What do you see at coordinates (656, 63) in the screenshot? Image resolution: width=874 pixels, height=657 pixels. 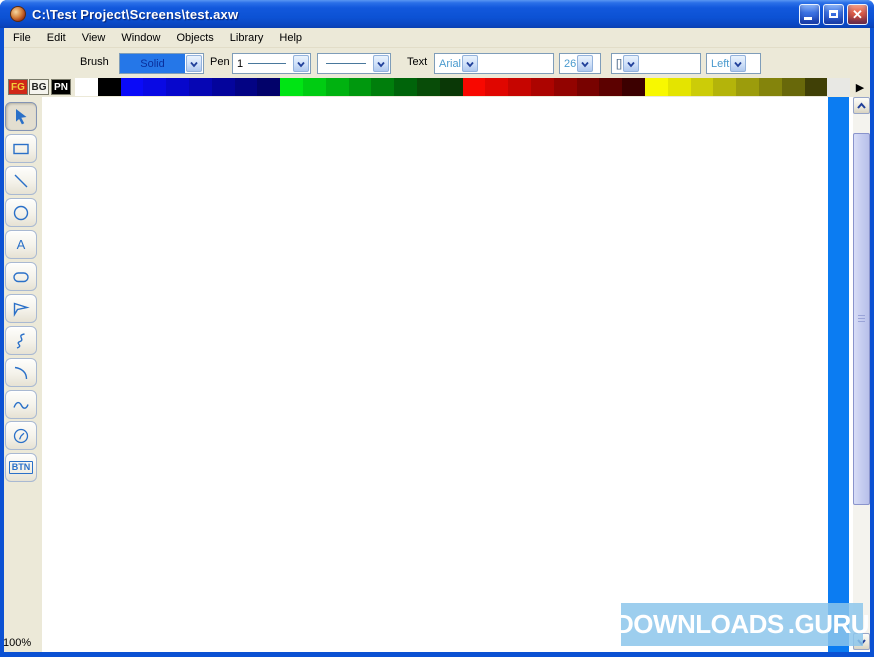 I see `text-symbol-select: []` at bounding box center [656, 63].